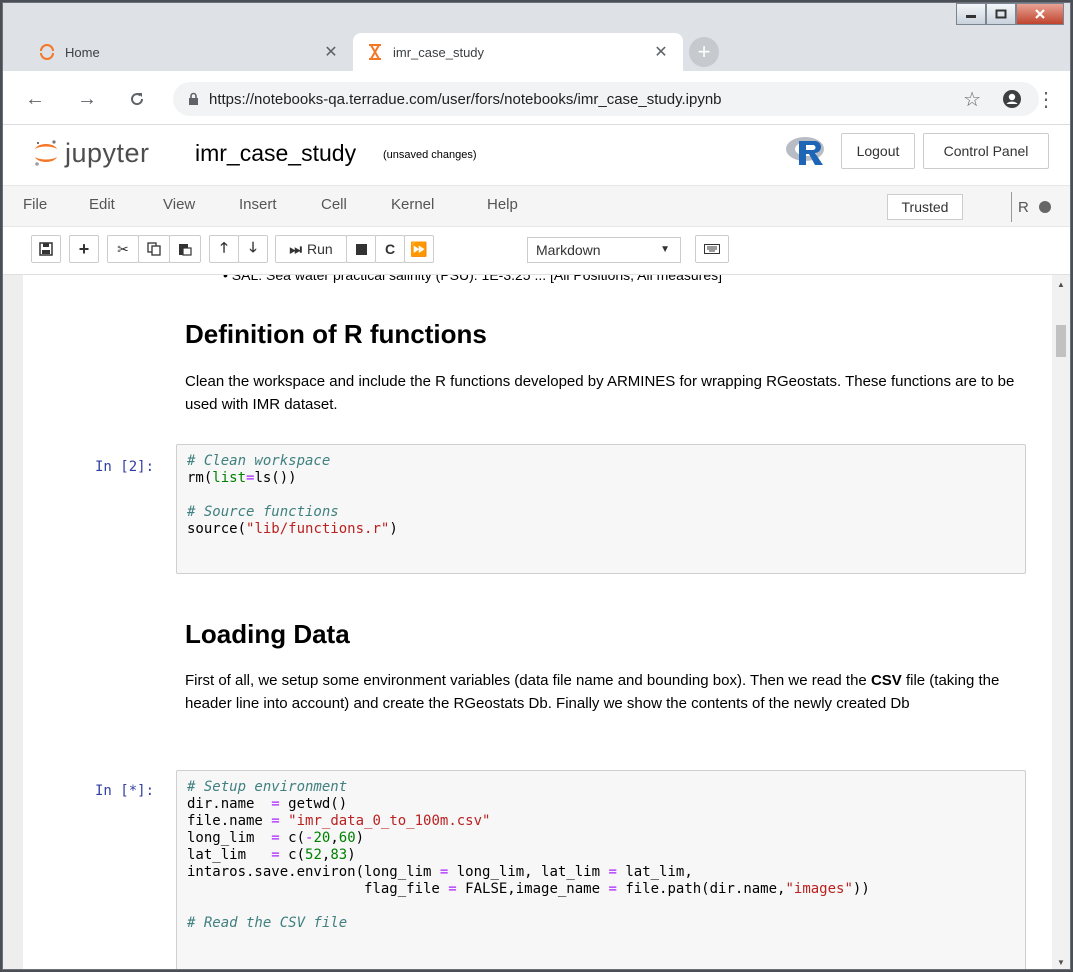  What do you see at coordinates (704, 52) in the screenshot?
I see `new-tab-button: +` at bounding box center [704, 52].